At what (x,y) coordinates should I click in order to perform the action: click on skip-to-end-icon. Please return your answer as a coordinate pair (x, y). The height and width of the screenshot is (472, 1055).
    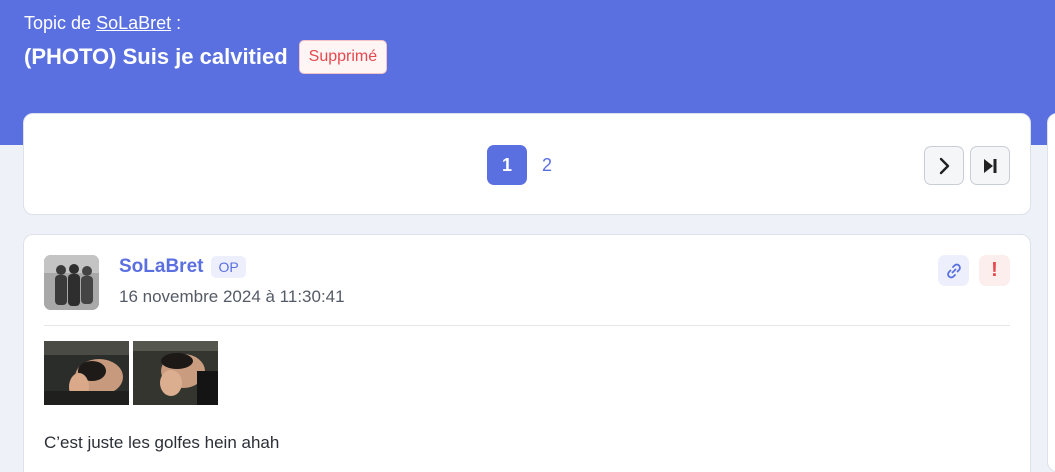
    Looking at the image, I should click on (990, 165).